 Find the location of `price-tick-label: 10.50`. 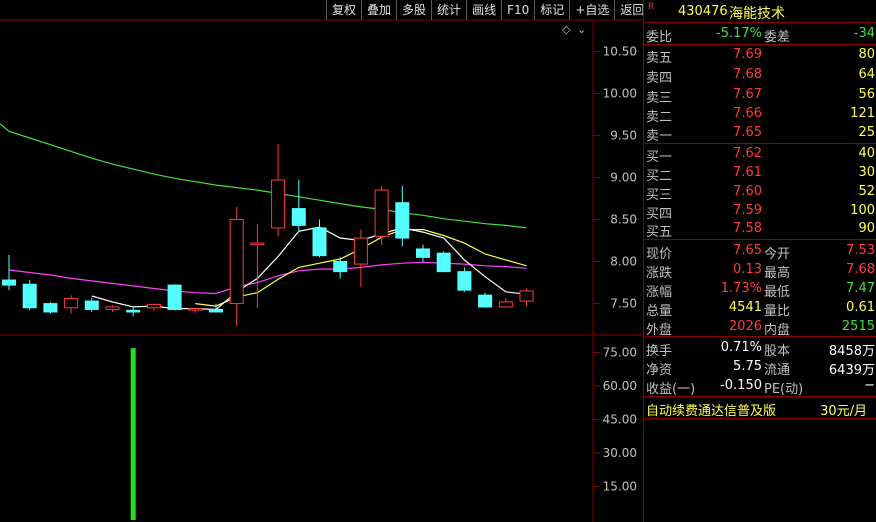

price-tick-label: 10.50 is located at coordinates (620, 51).